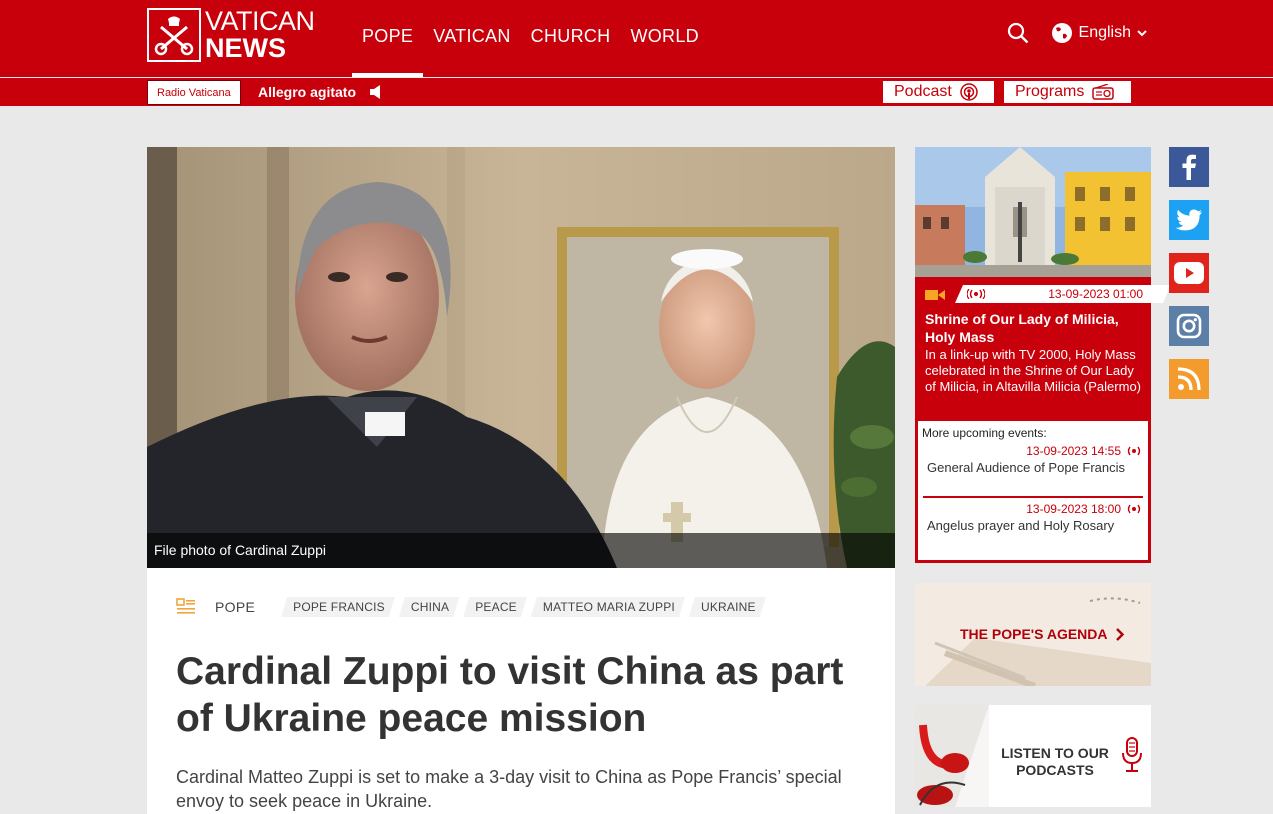  Describe the element at coordinates (1018, 33) in the screenshot. I see `search-icon` at that location.